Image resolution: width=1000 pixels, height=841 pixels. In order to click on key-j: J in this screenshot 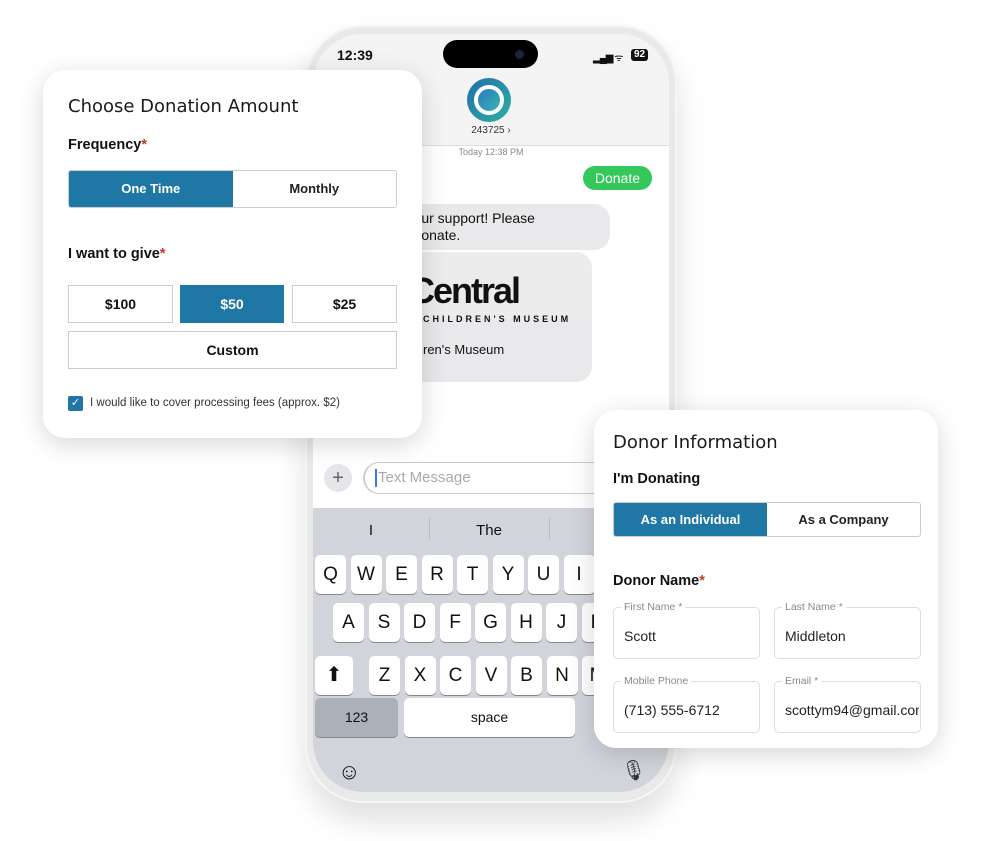, I will do `click(561, 622)`.